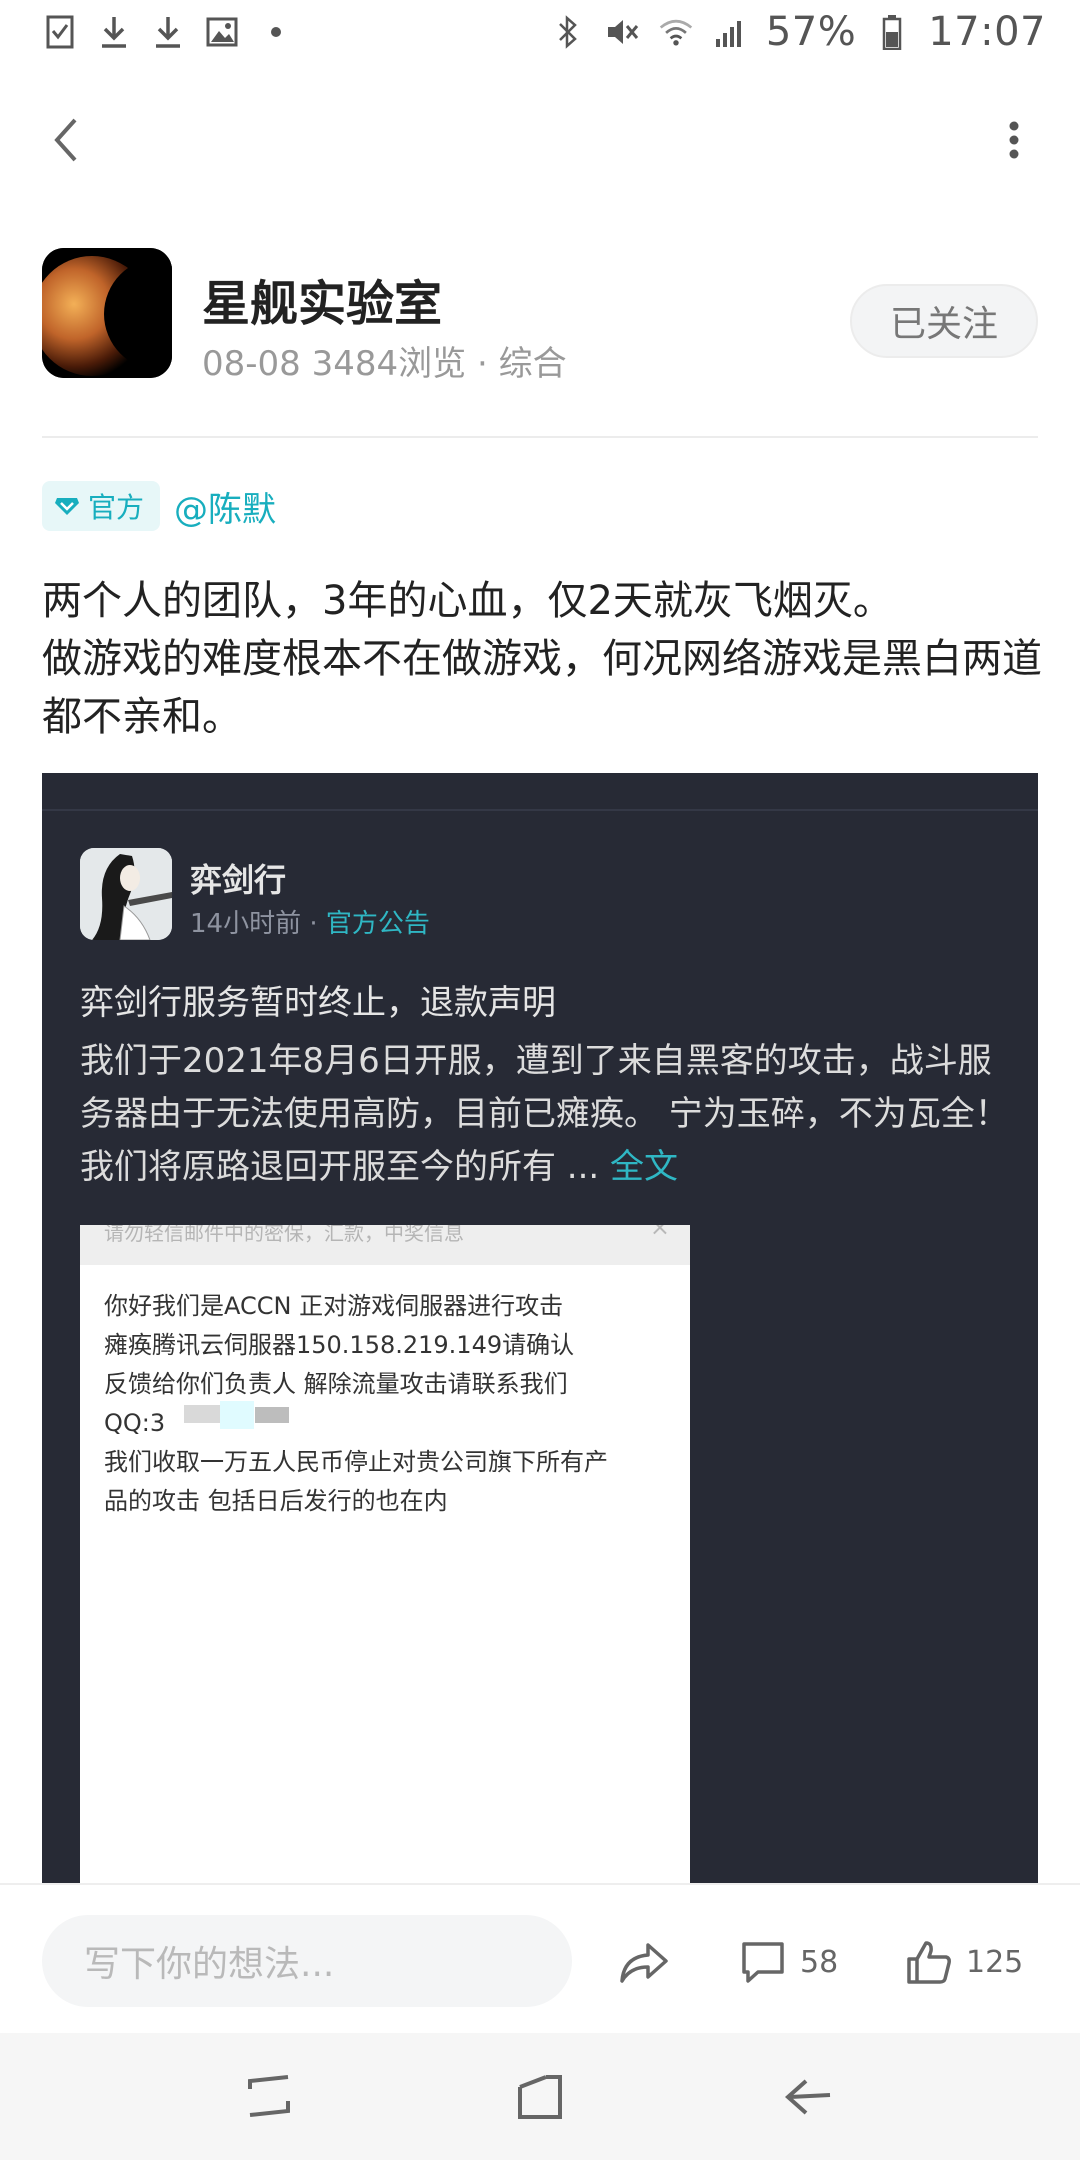 Image resolution: width=1080 pixels, height=2160 pixels. I want to click on bluetooth-icon, so click(568, 32).